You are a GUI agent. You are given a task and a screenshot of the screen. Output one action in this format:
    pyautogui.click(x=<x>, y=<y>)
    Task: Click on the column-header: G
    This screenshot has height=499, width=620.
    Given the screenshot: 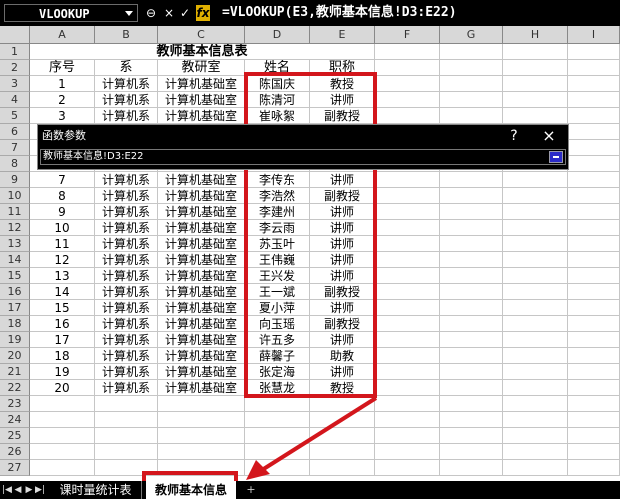 What is the action you would take?
    pyautogui.click(x=471, y=35)
    